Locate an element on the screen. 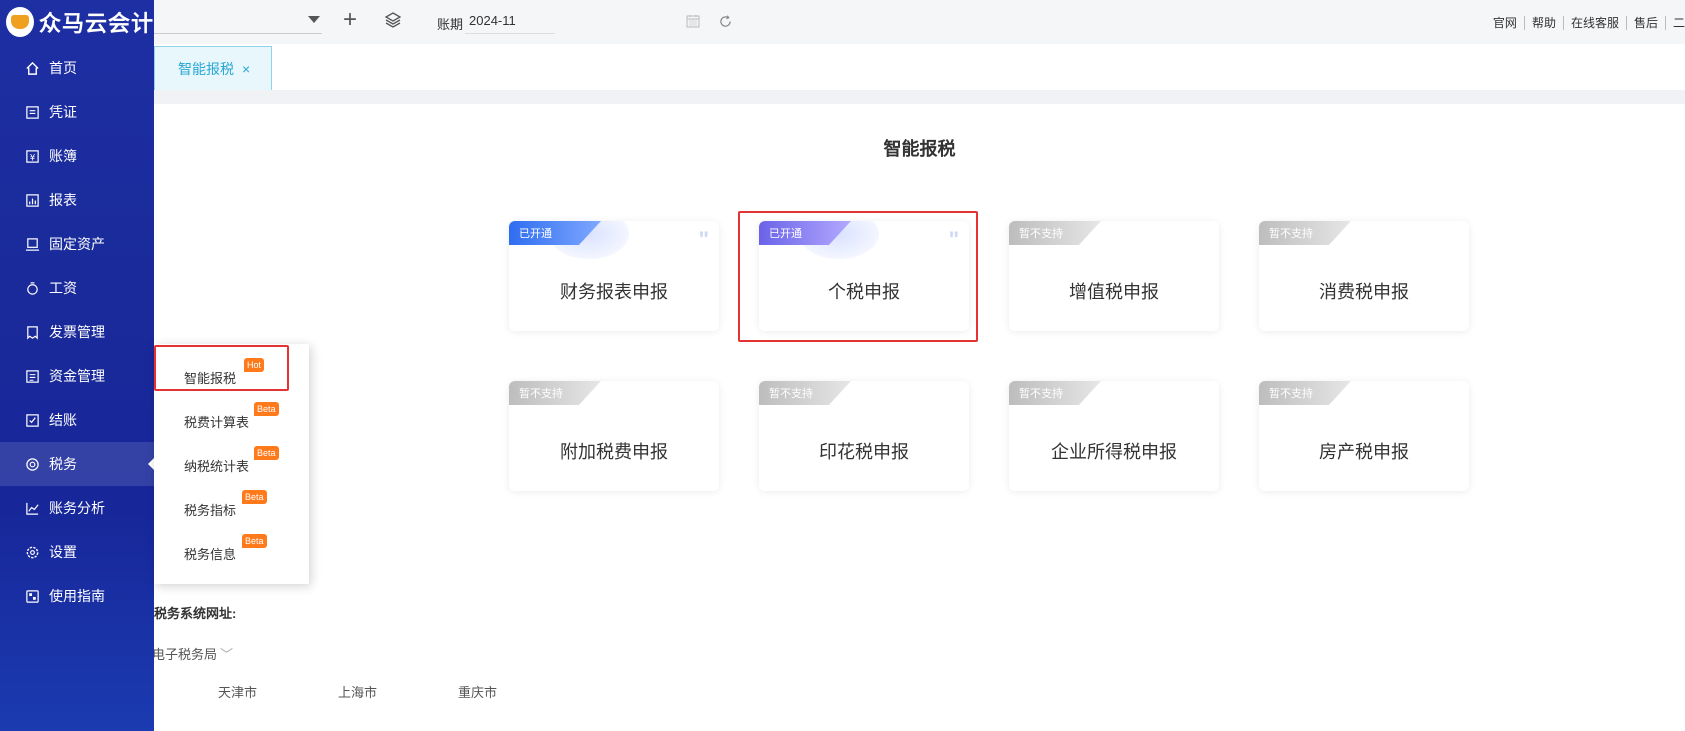 This screenshot has height=731, width=1685. sidebar-item-label: 账务分析 is located at coordinates (77, 508).